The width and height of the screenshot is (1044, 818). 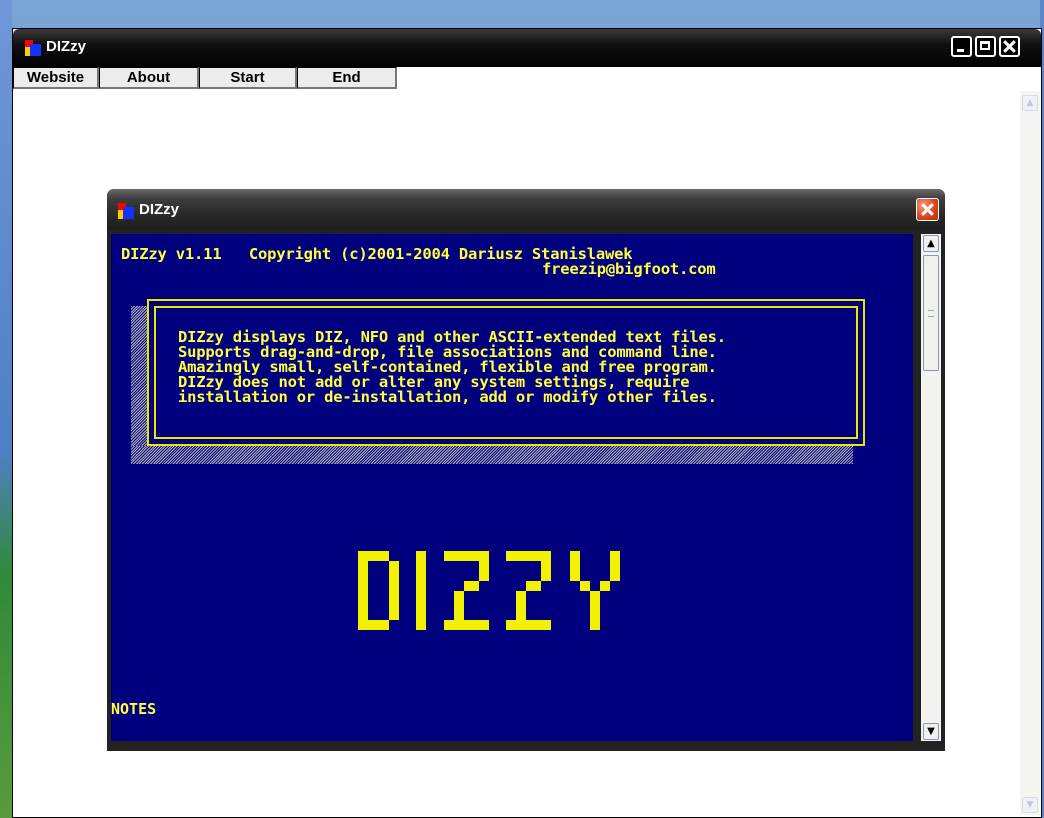 I want to click on desktop-background, so click(x=6, y=409).